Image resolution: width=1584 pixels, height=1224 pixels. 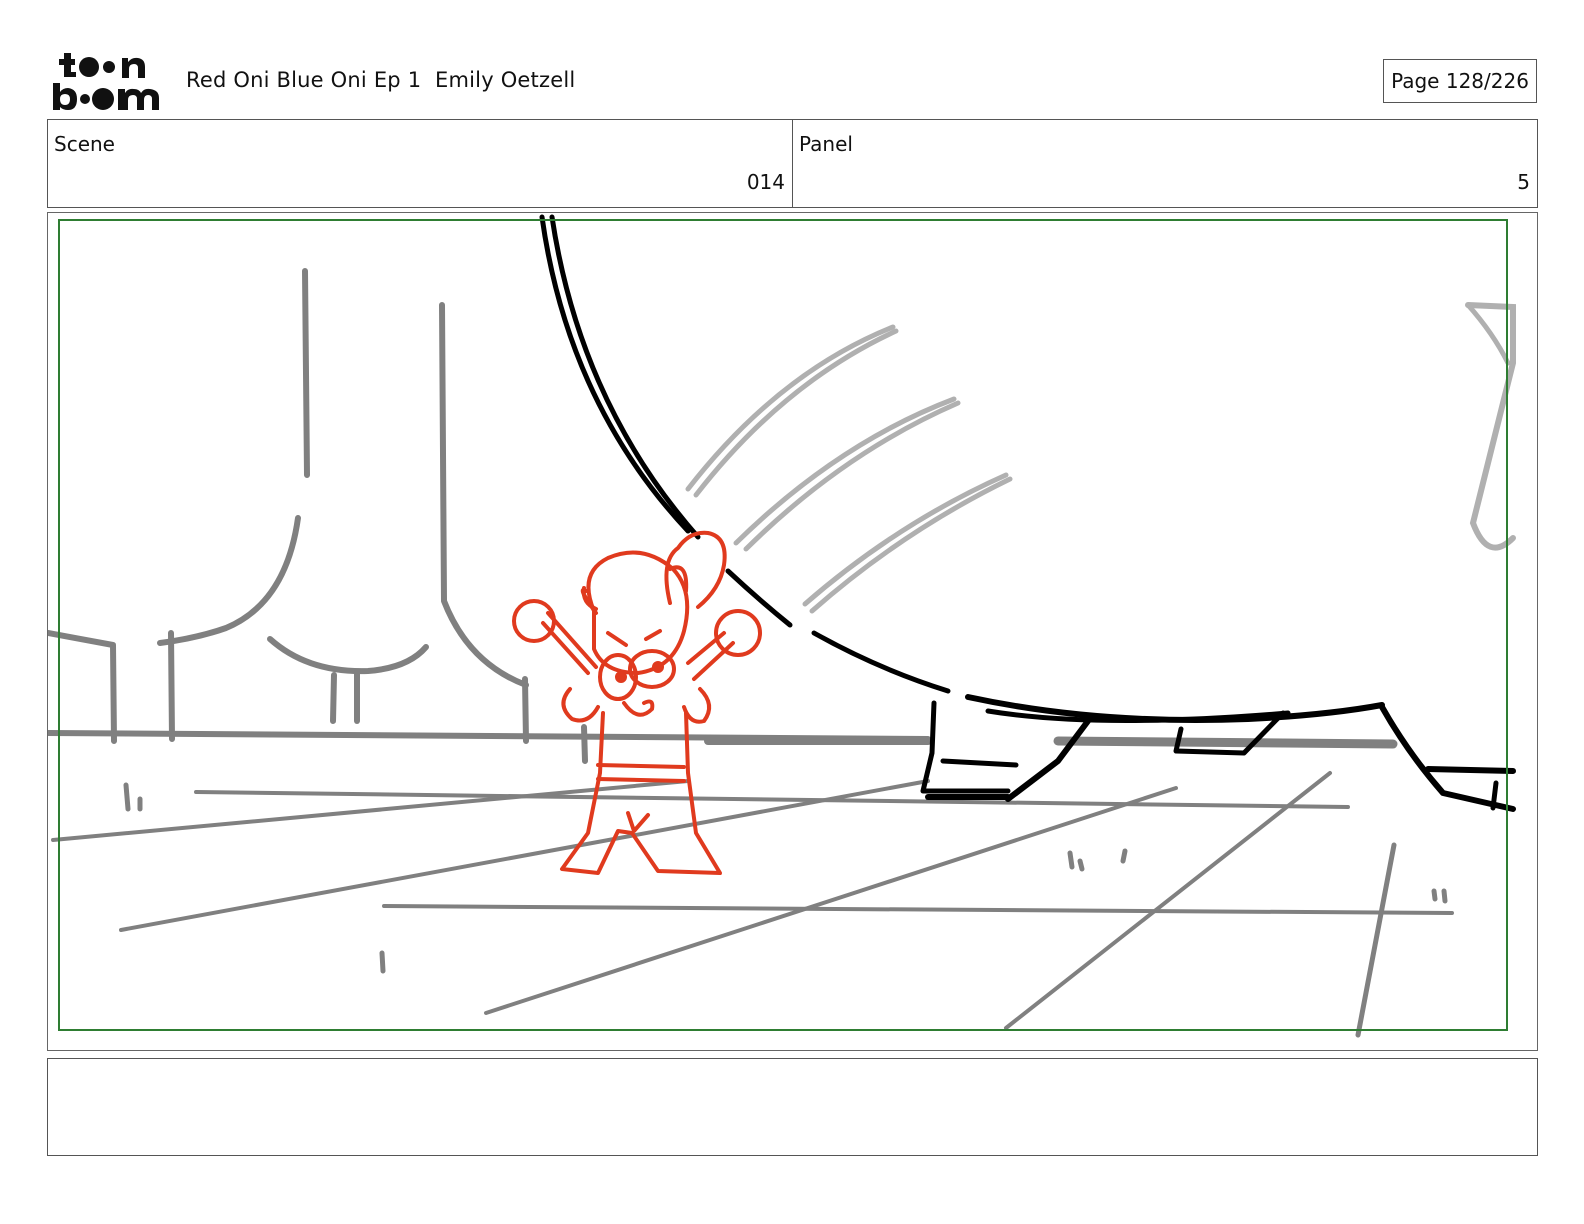 What do you see at coordinates (84, 144) in the screenshot?
I see `scene-label: Scene` at bounding box center [84, 144].